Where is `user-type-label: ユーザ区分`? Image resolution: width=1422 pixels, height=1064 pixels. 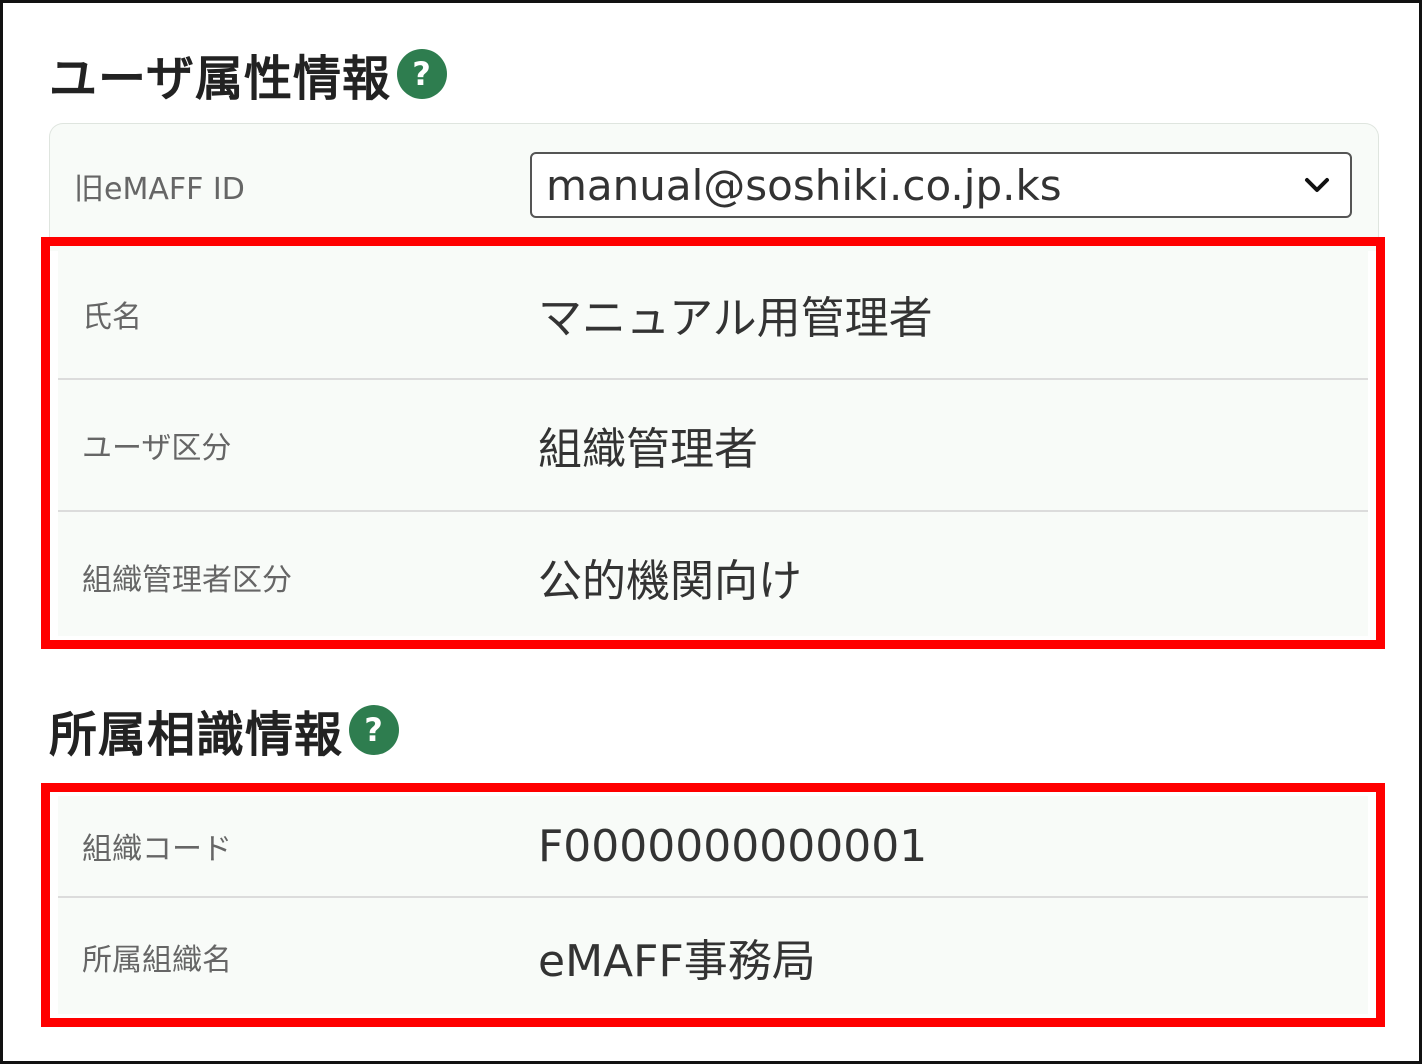 user-type-label: ユーザ区分 is located at coordinates (157, 448).